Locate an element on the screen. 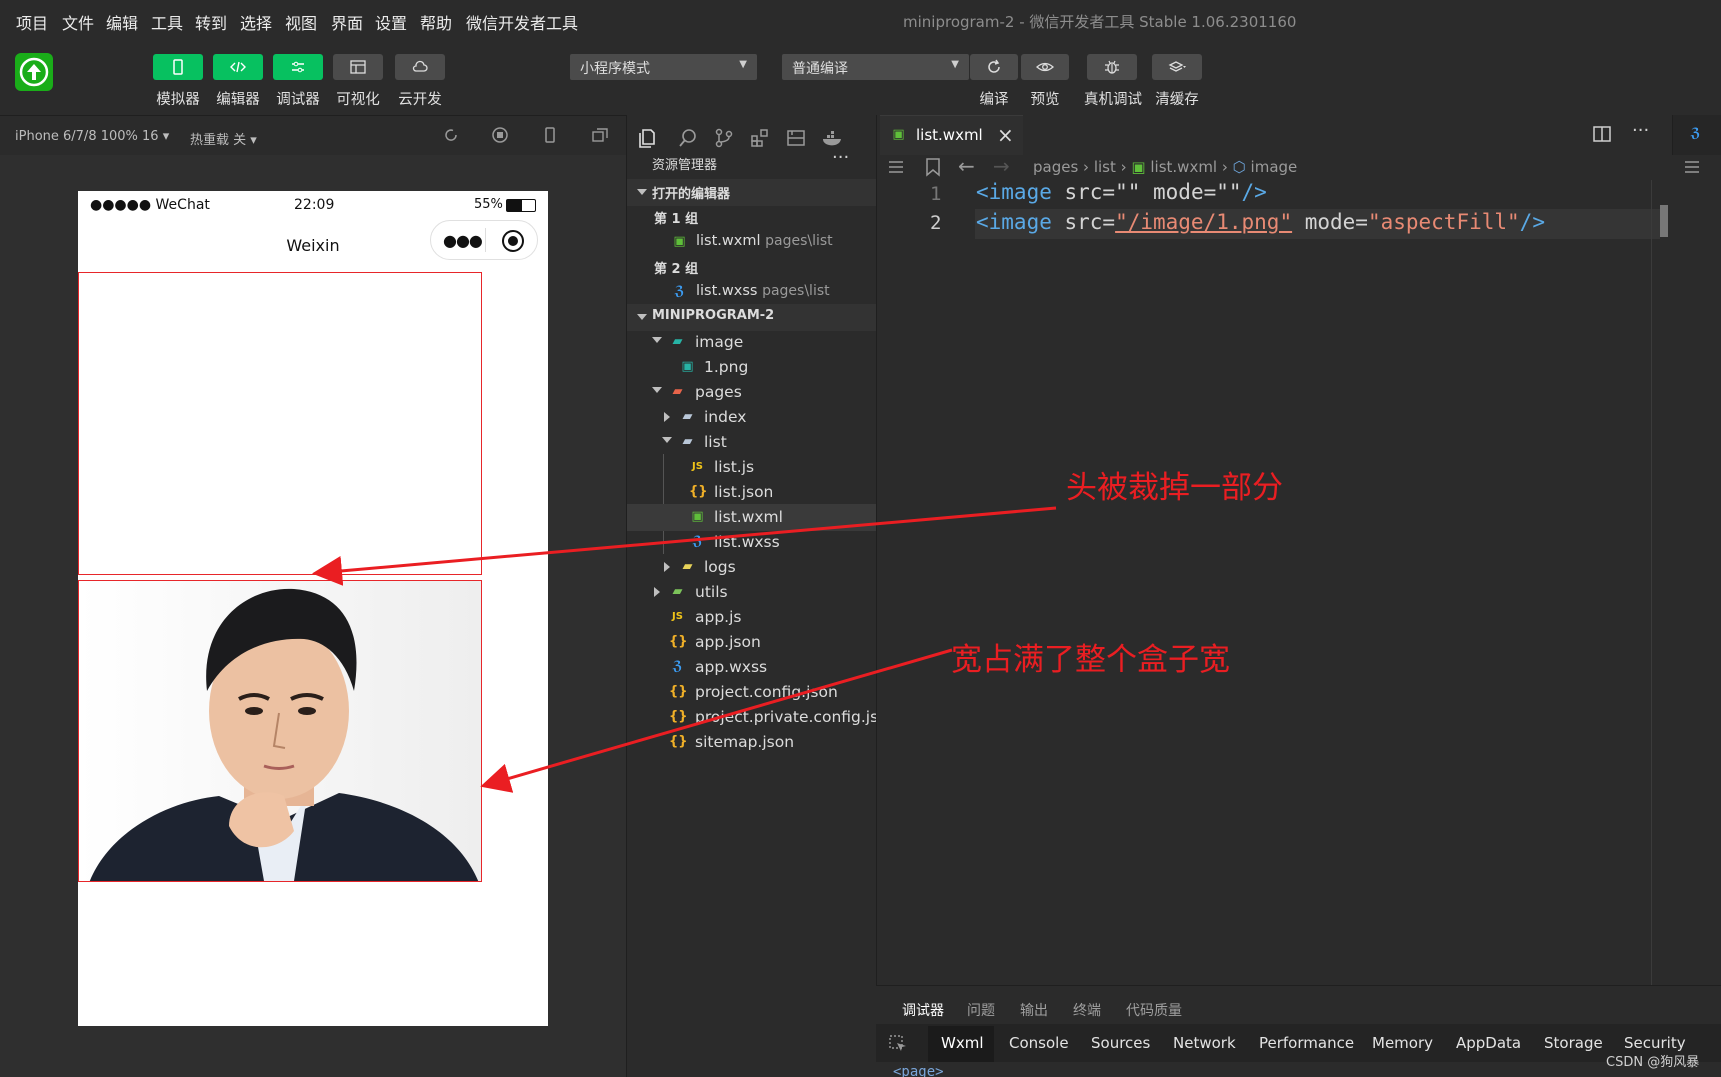 The image size is (1721, 1077). editor-toggle-button is located at coordinates (238, 67).